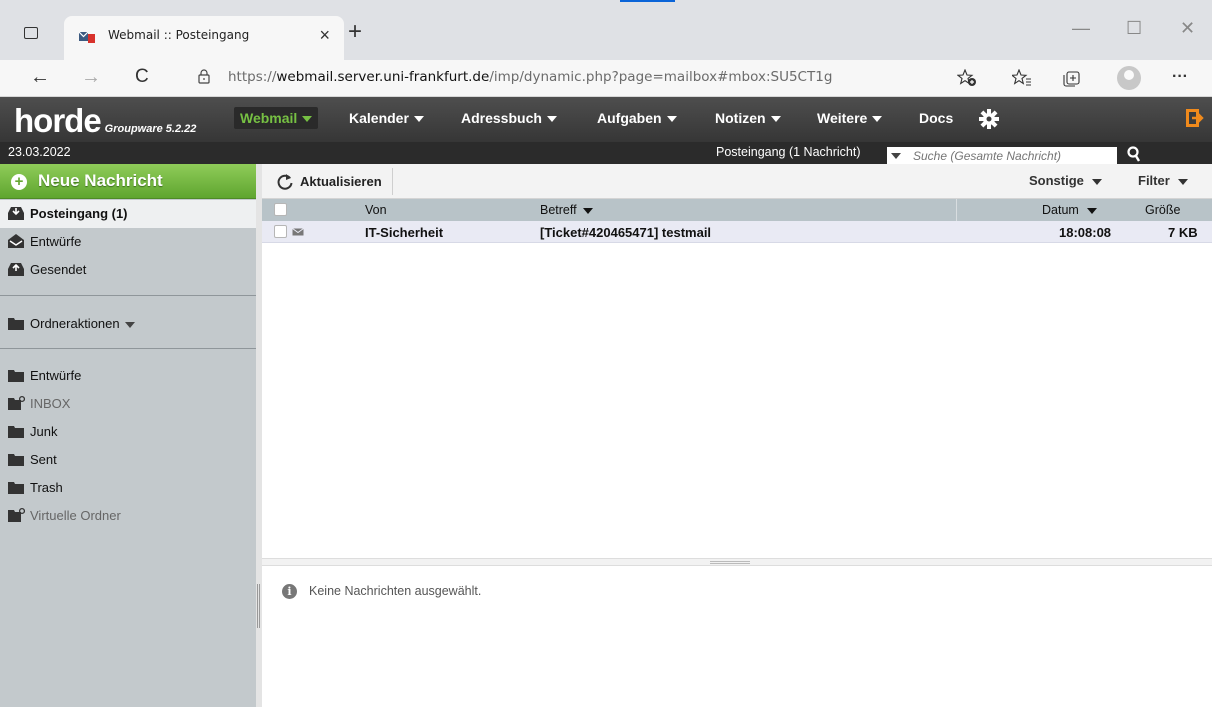  What do you see at coordinates (989, 119) in the screenshot?
I see `gear-icon` at bounding box center [989, 119].